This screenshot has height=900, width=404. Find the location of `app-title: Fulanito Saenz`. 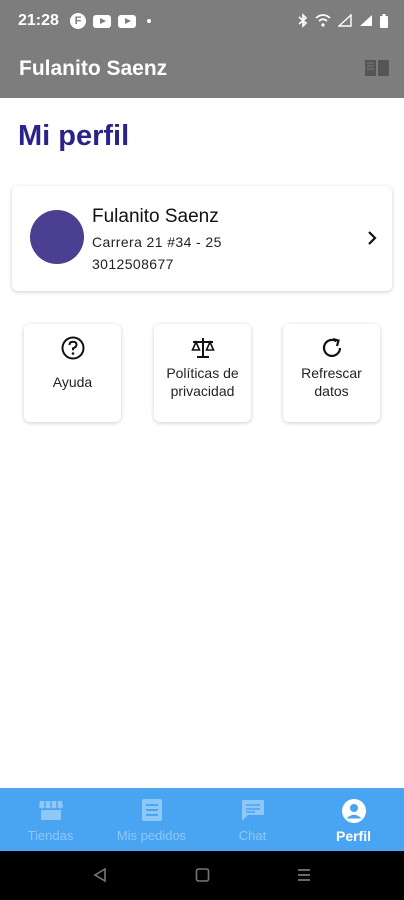

app-title: Fulanito Saenz is located at coordinates (93, 68).